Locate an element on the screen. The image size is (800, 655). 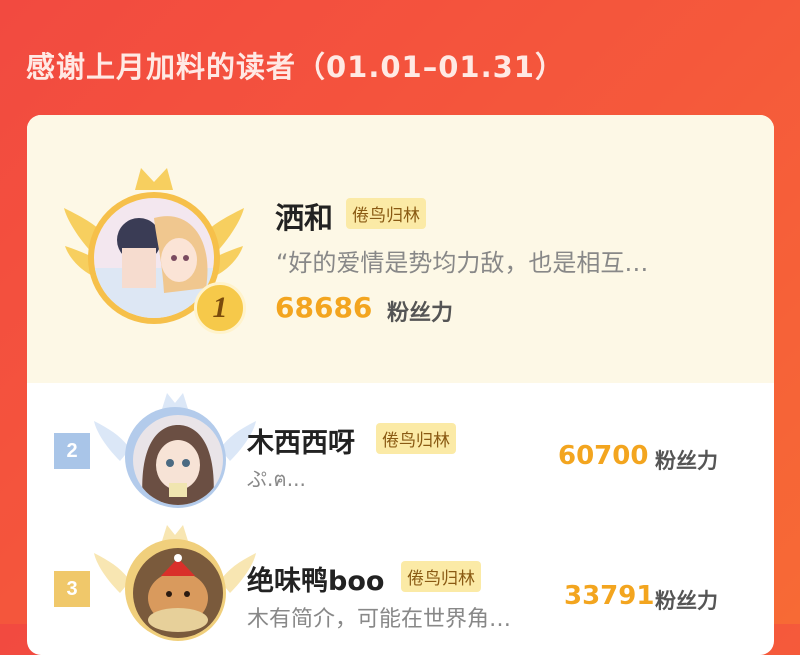
rank-number: 1 is located at coordinates (220, 307).